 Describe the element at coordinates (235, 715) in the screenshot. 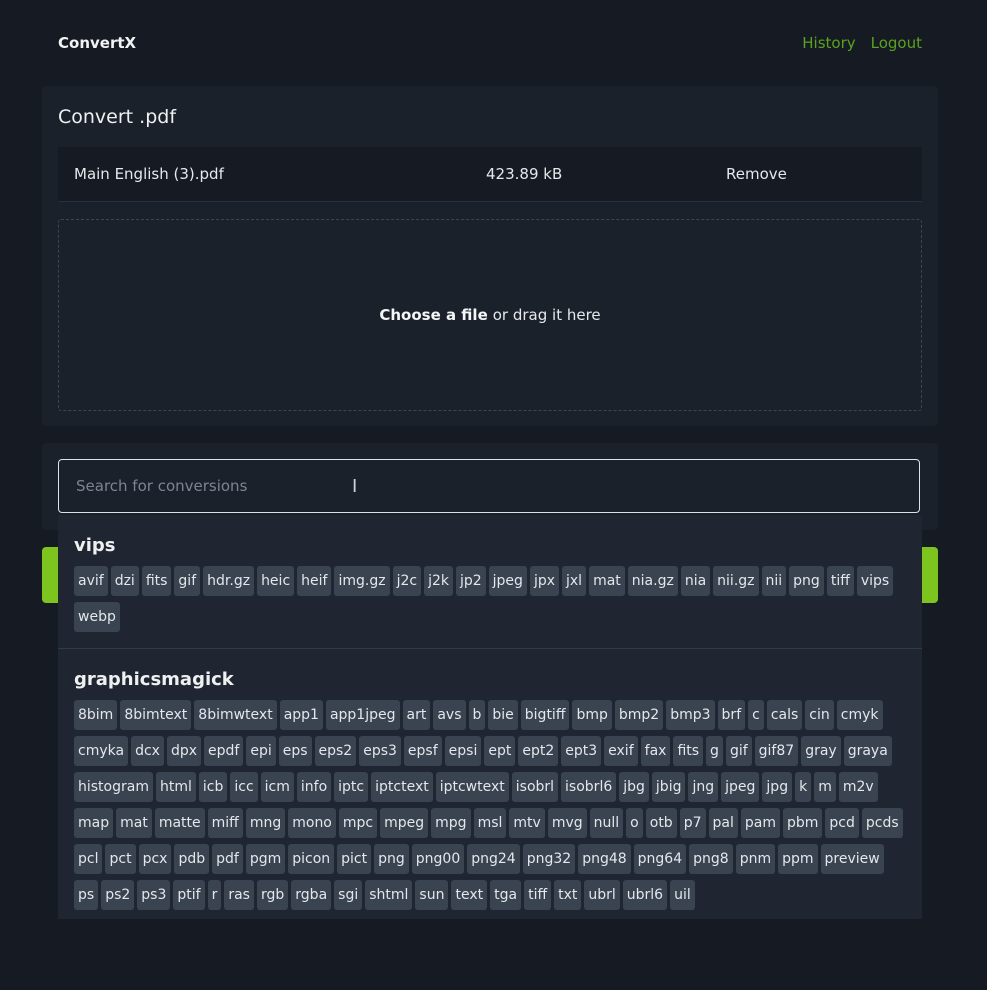

I see `format-option: 8bimwtext` at that location.